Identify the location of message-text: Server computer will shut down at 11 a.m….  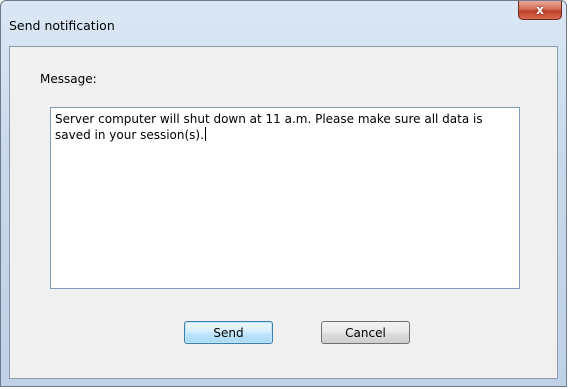
(271, 127).